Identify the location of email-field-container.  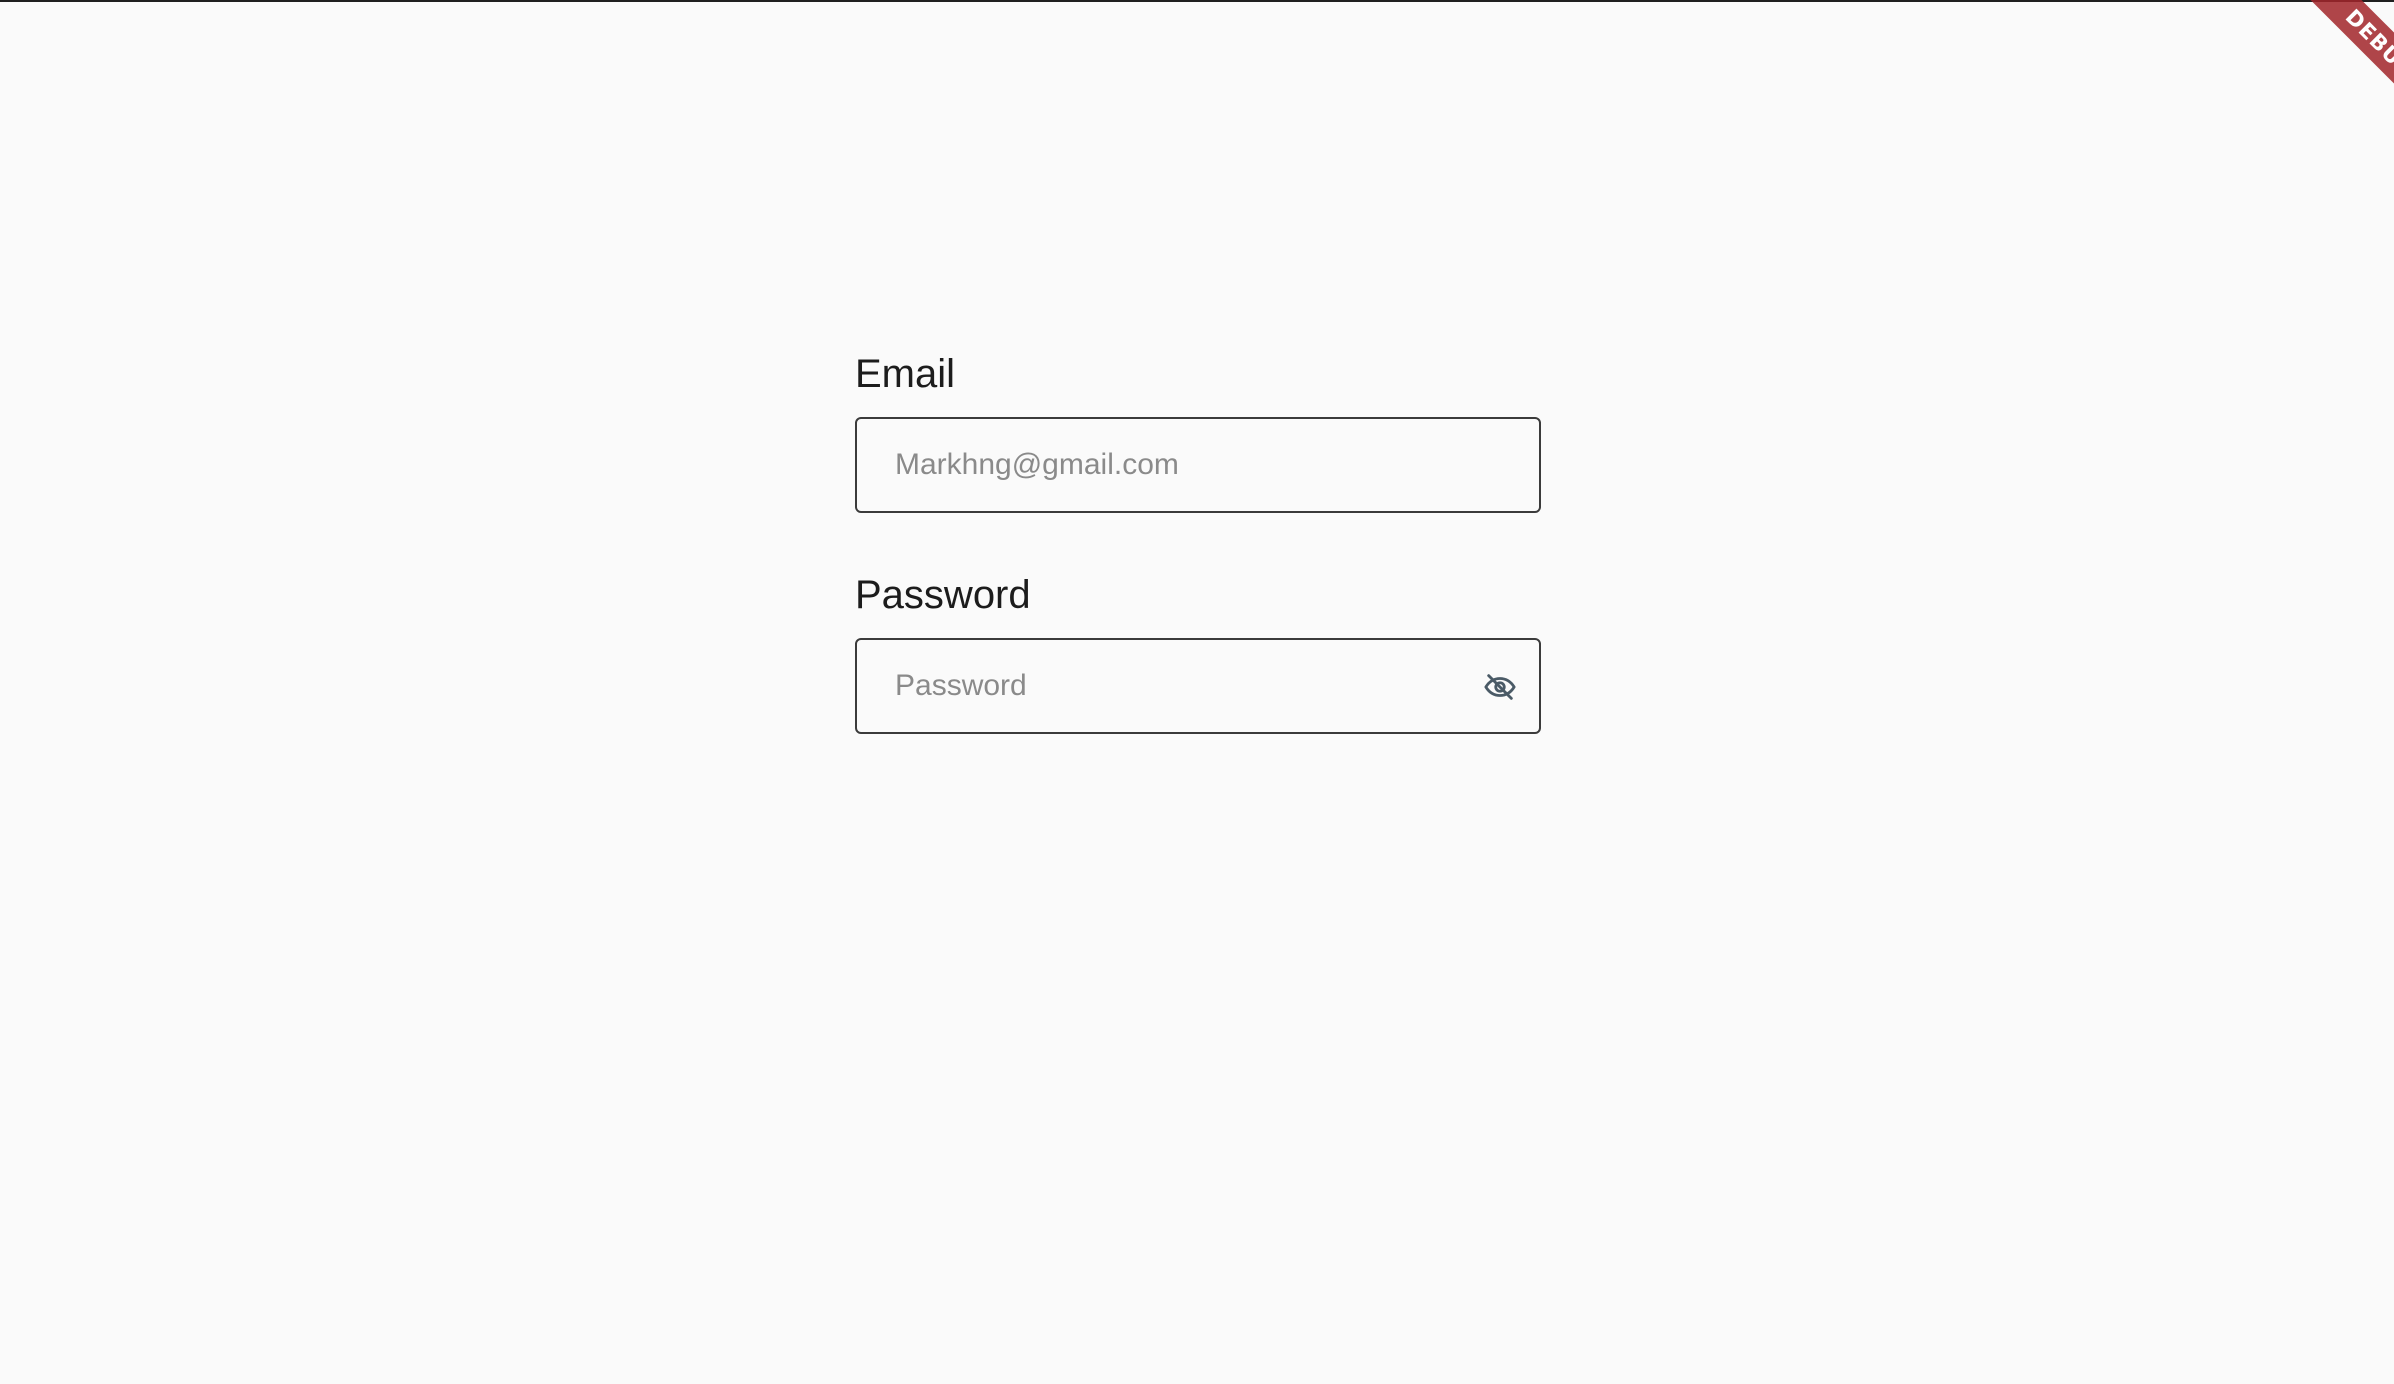
(1198, 465).